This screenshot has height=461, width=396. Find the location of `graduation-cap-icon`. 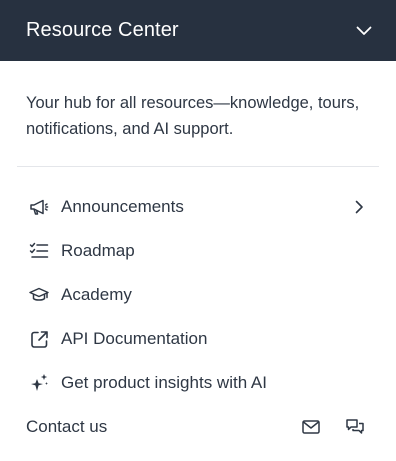

graduation-cap-icon is located at coordinates (39, 295).